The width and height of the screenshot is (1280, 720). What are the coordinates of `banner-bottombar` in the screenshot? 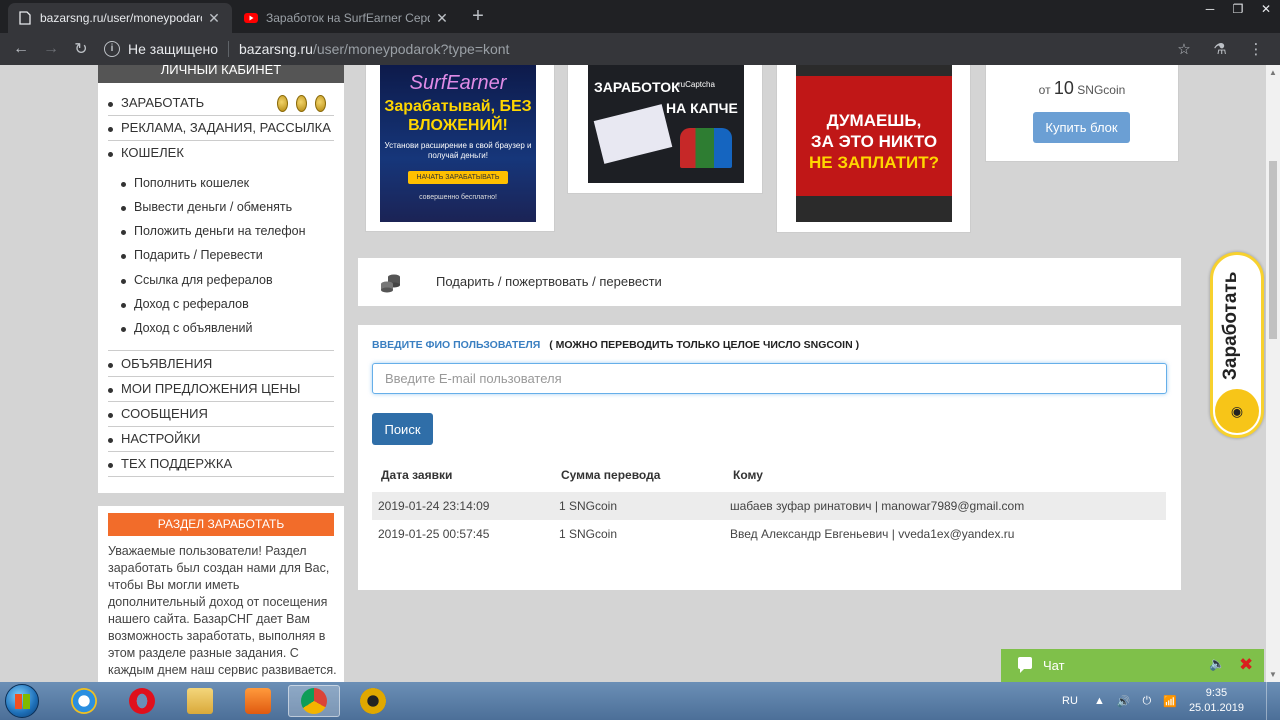 It's located at (874, 209).